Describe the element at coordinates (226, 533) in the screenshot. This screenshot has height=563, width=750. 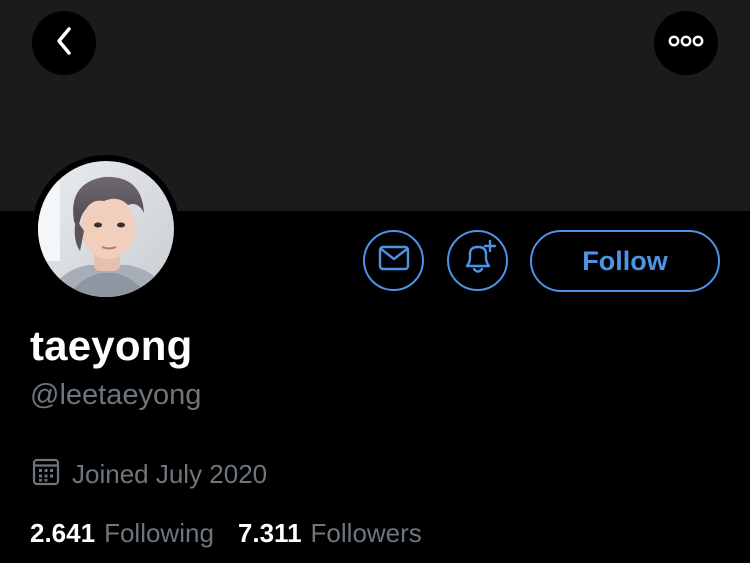
I see `follow-stats: 2.641 Following 7.311 Followers` at that location.